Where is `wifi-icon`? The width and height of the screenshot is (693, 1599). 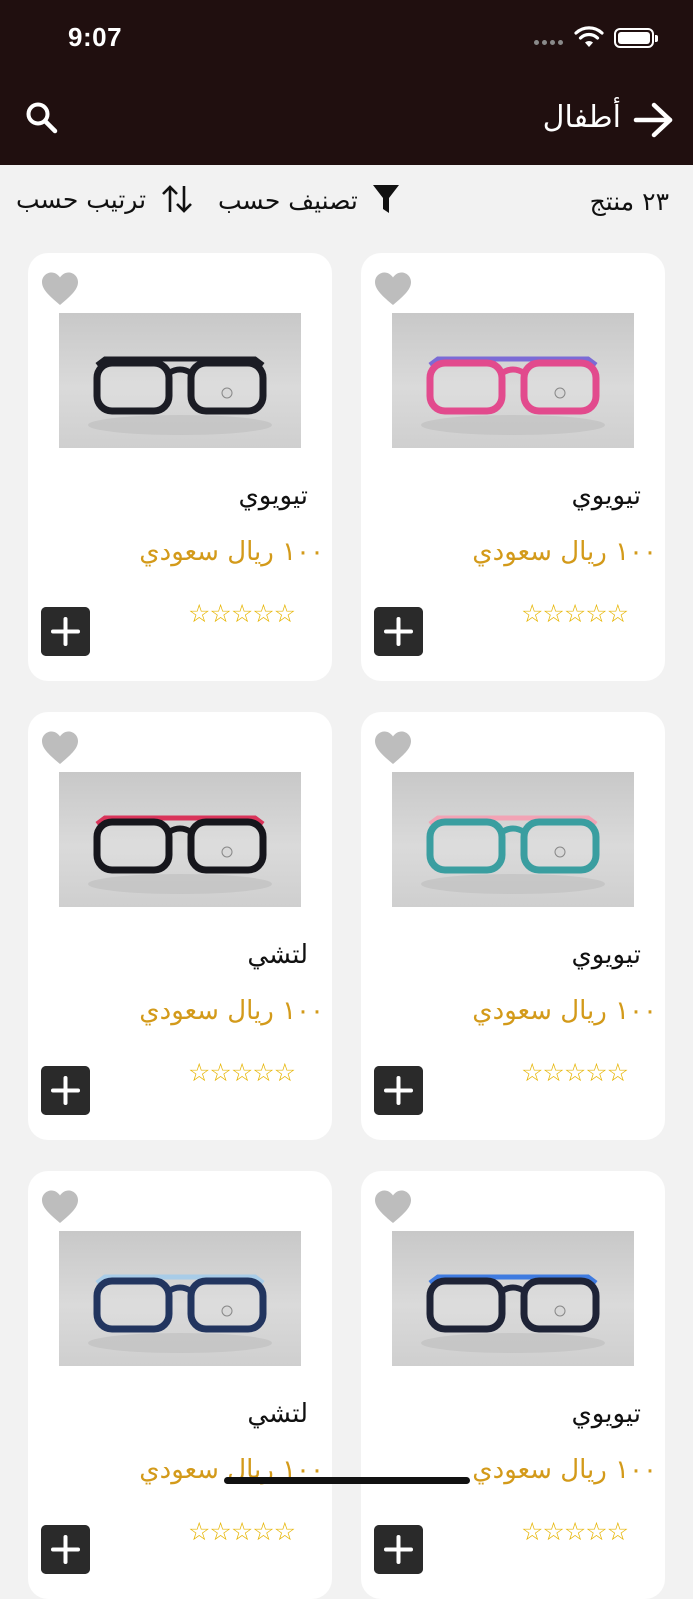 wifi-icon is located at coordinates (589, 36).